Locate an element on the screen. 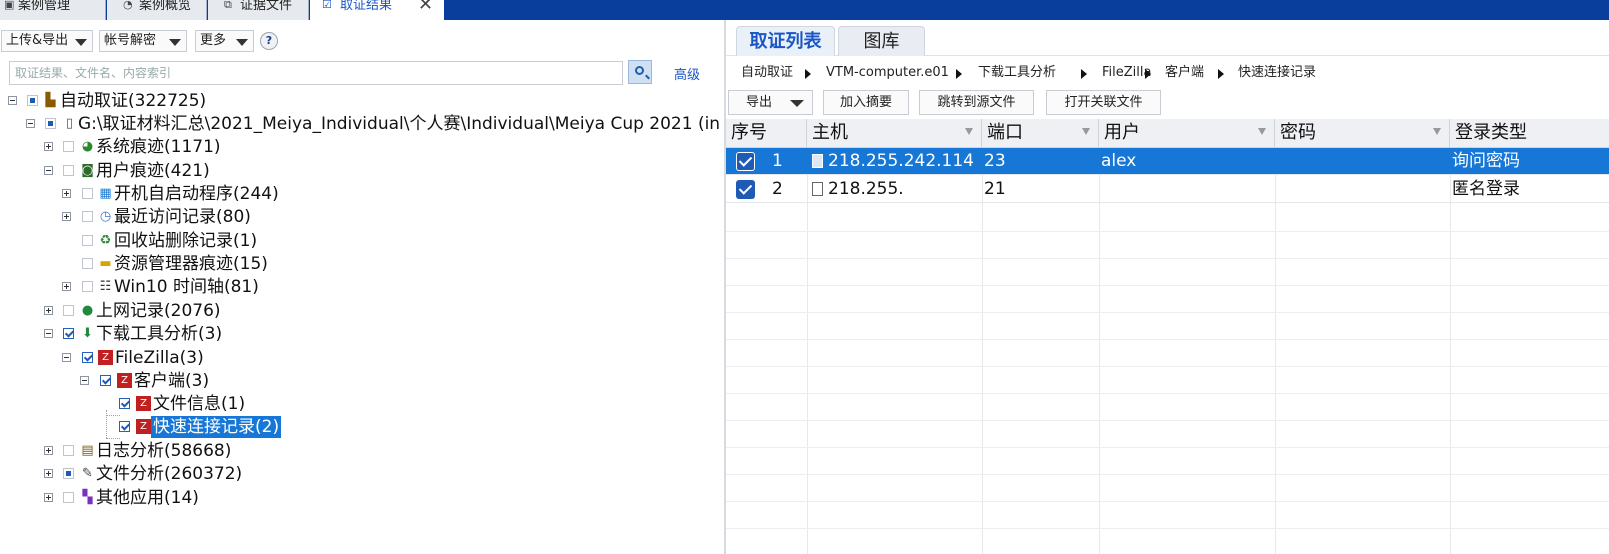 The width and height of the screenshot is (1609, 554). breadcrumb-item: 快速连接记录 is located at coordinates (1277, 73).